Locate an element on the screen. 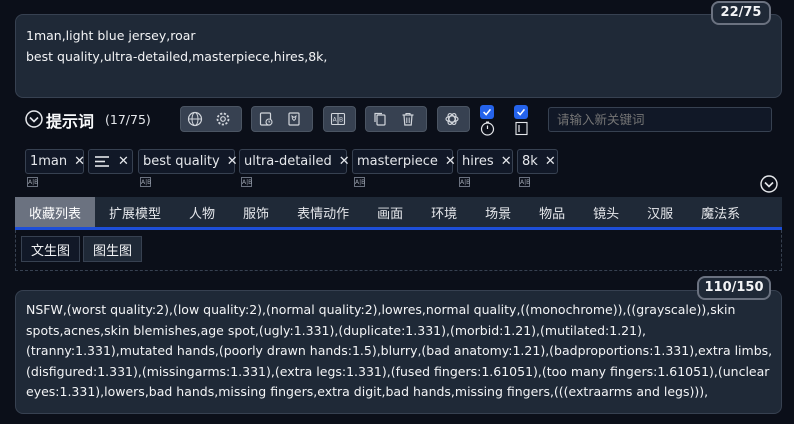 This screenshot has width=794, height=424. globe-icon is located at coordinates (195, 119).